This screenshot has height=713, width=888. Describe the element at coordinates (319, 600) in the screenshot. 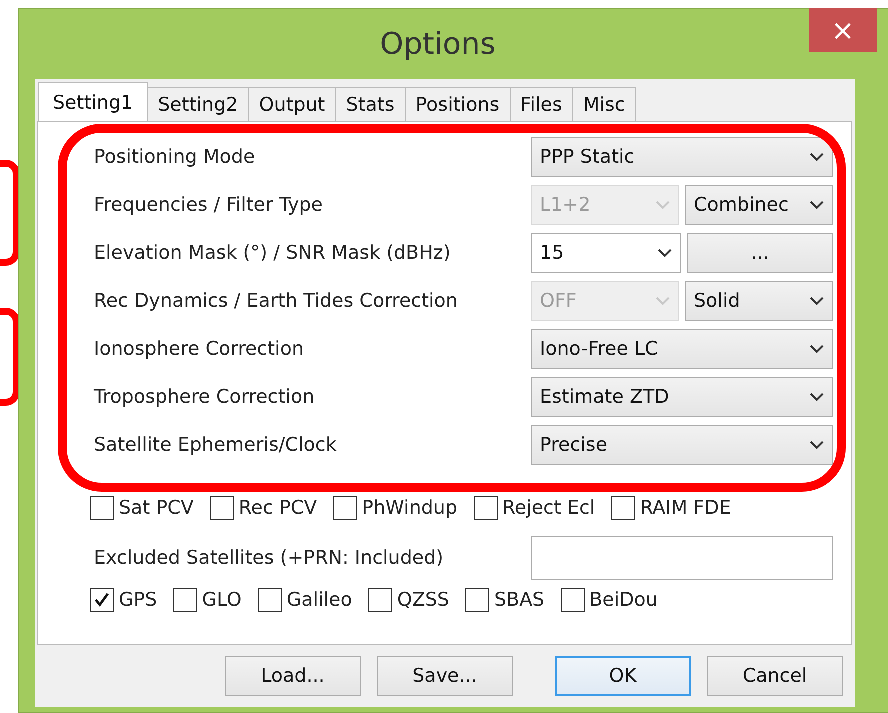

I see `checkbox-label: Galileo` at that location.